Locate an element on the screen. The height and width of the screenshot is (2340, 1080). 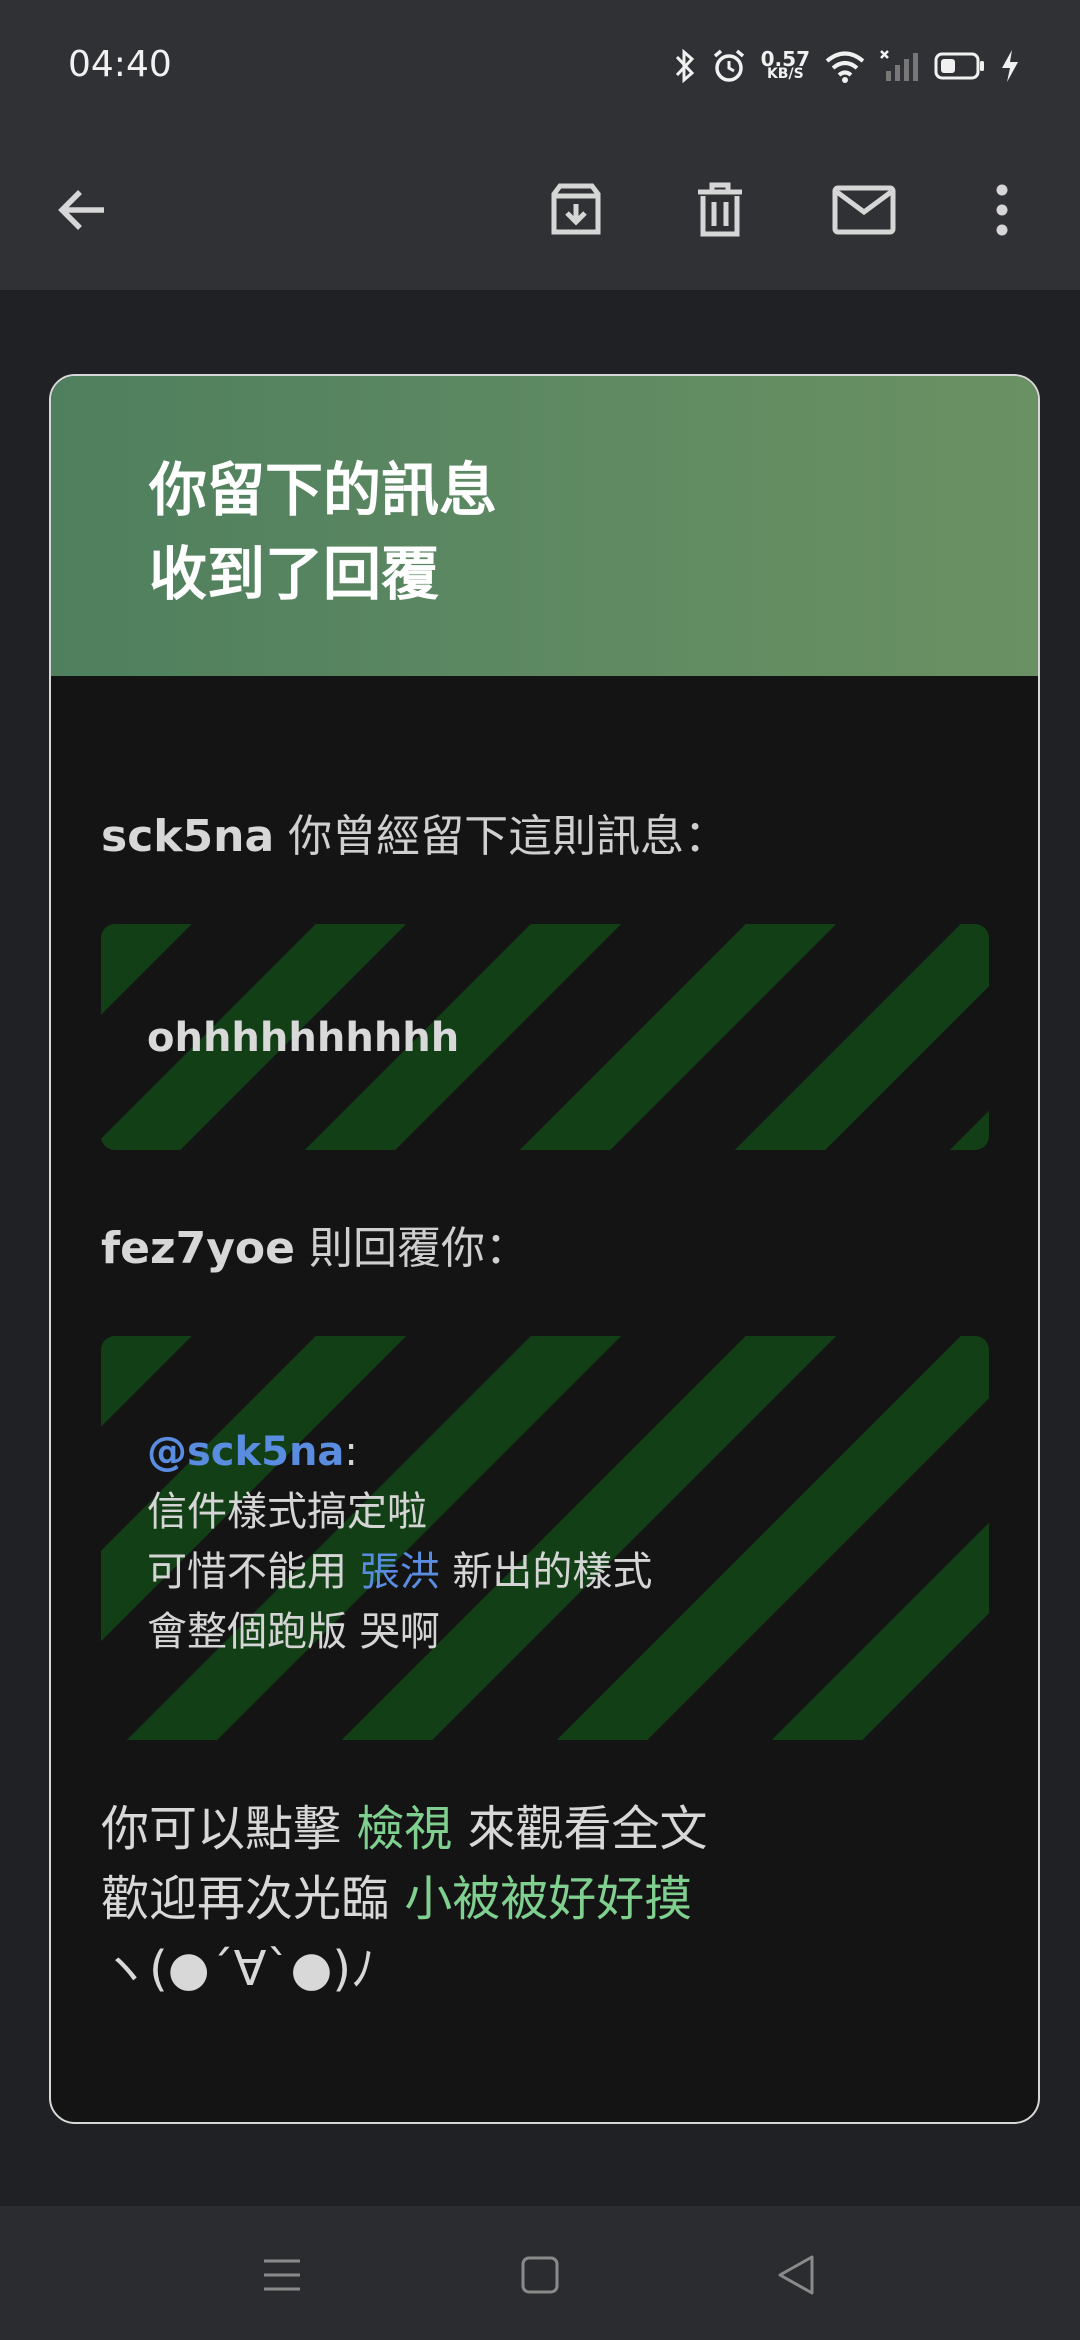
back-triangle-icon is located at coordinates (796, 2275).